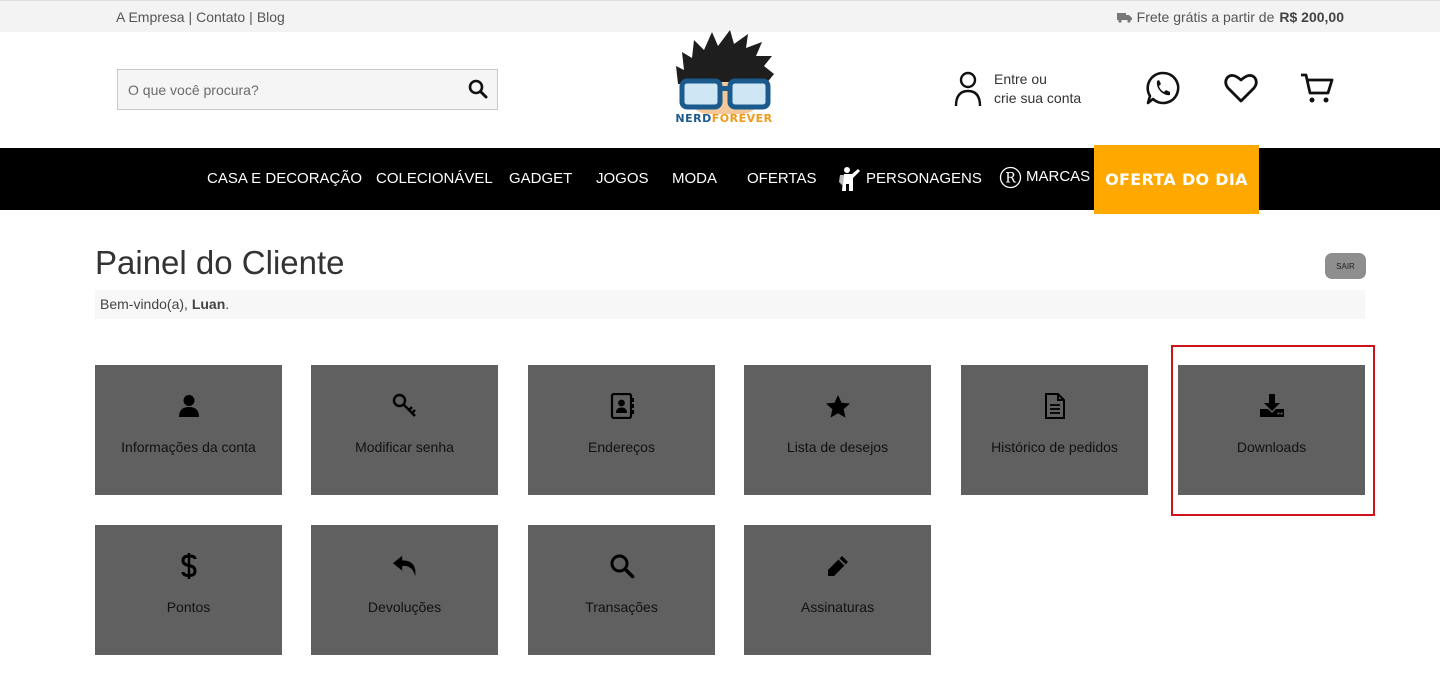  What do you see at coordinates (781, 179) in the screenshot?
I see `nav-item-ofertas: OFERTAS` at bounding box center [781, 179].